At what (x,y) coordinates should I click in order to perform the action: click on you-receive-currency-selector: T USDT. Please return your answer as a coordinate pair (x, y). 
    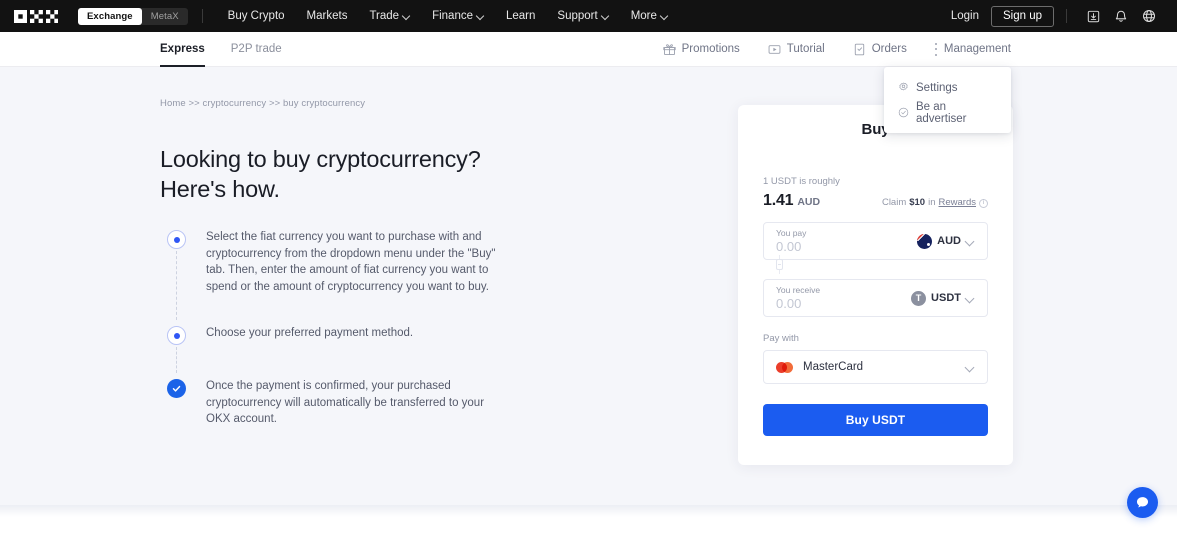
    Looking at the image, I should click on (943, 298).